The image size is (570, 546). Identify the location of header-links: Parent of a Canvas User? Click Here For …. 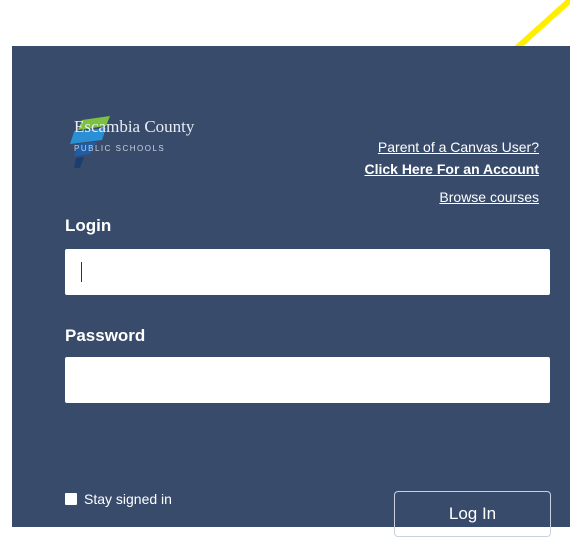
(451, 172).